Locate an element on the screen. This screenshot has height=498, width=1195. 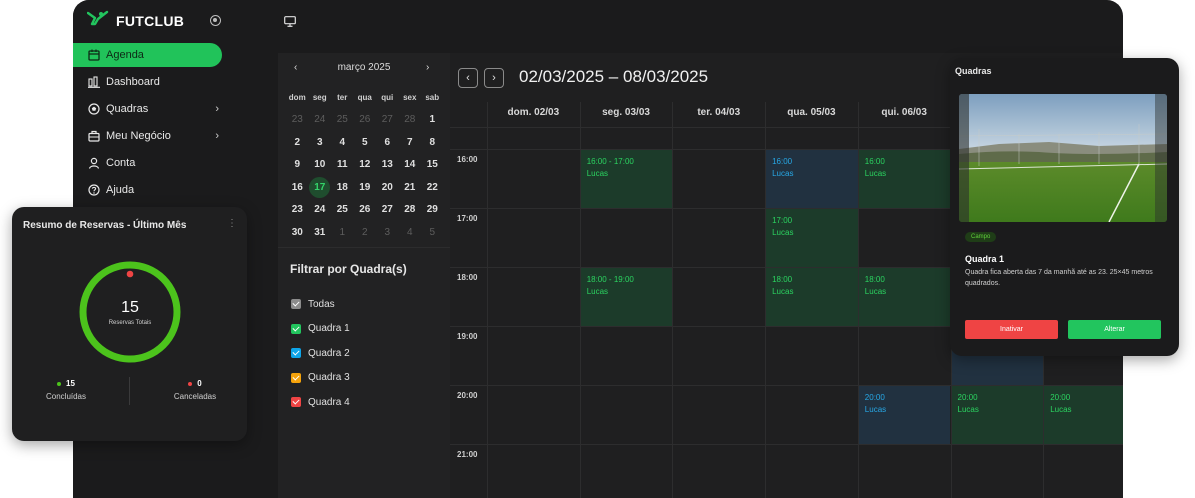
sidebar-item-label: Conta is located at coordinates (121, 163).